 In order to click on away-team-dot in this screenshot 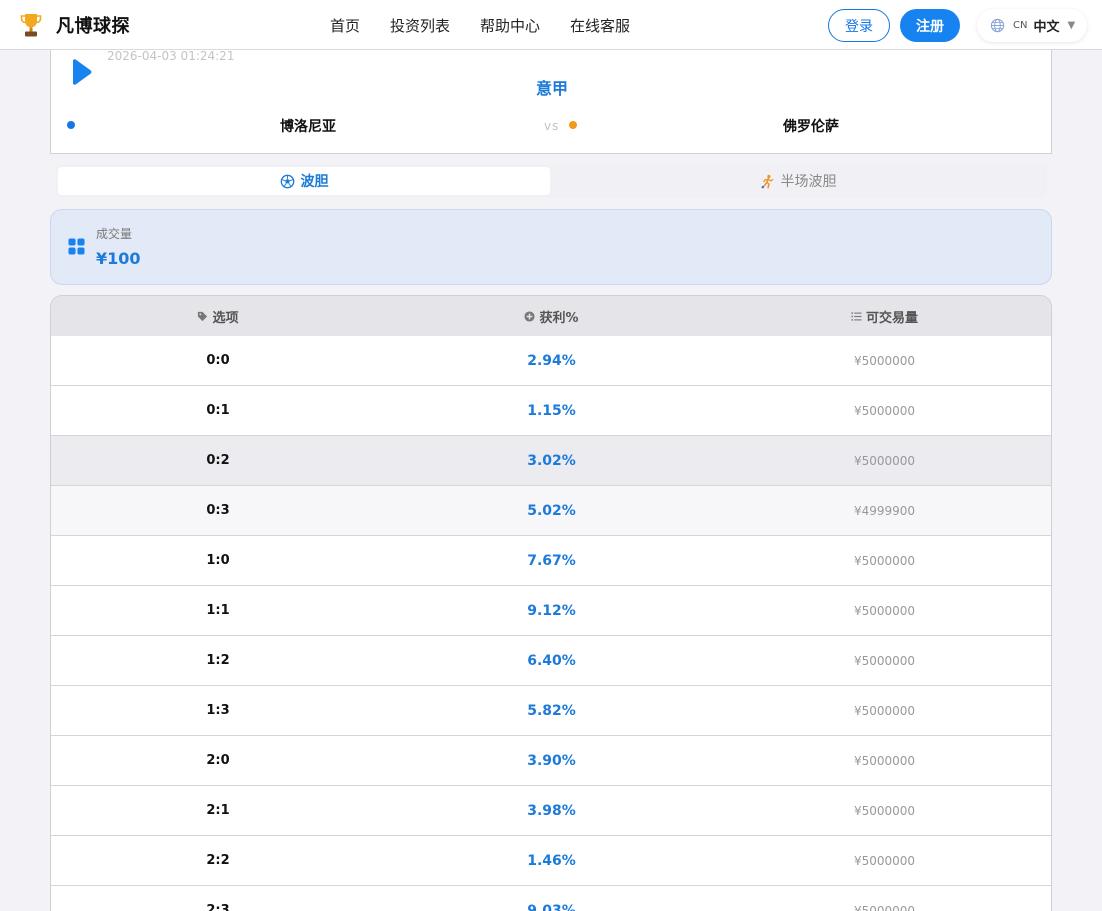, I will do `click(573, 125)`.